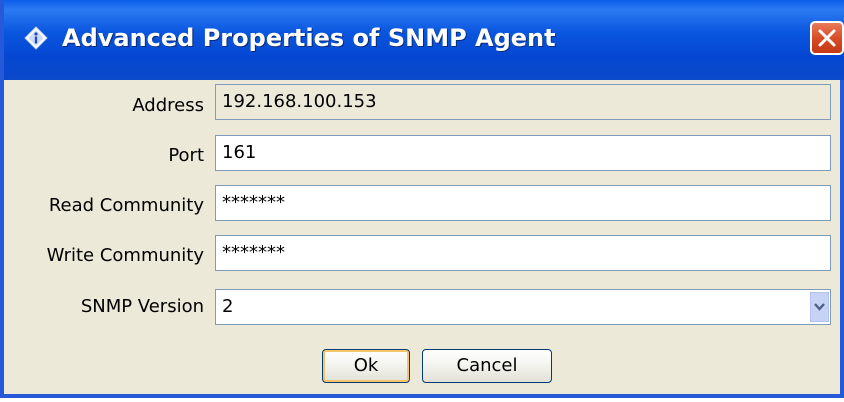 The image size is (844, 402). Describe the element at coordinates (819, 307) in the screenshot. I see `chevron-down-icon` at that location.